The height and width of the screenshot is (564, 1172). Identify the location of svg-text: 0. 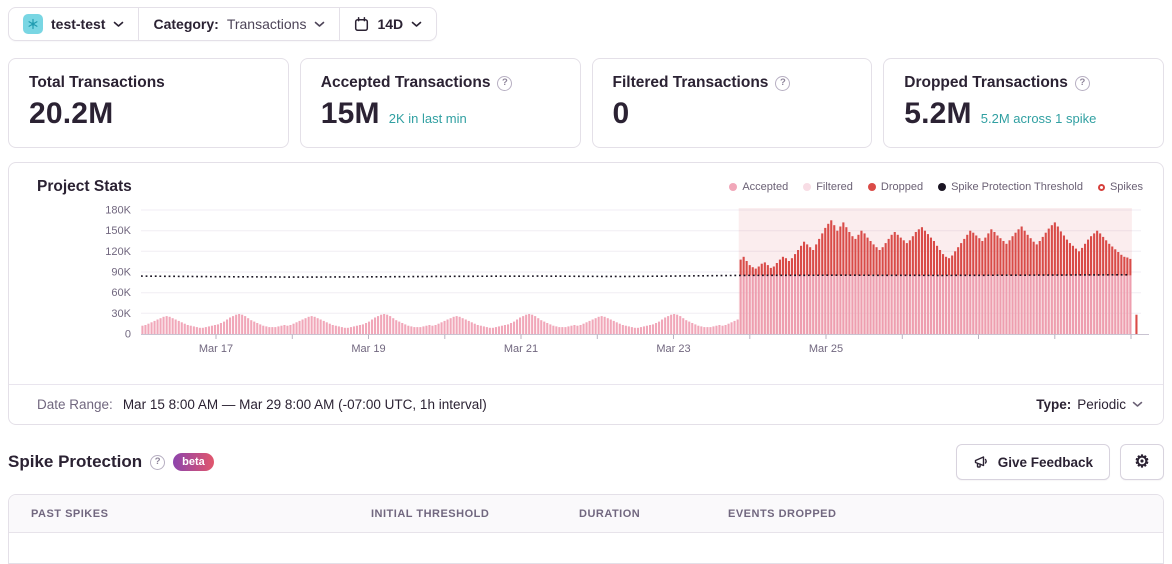
(128, 335).